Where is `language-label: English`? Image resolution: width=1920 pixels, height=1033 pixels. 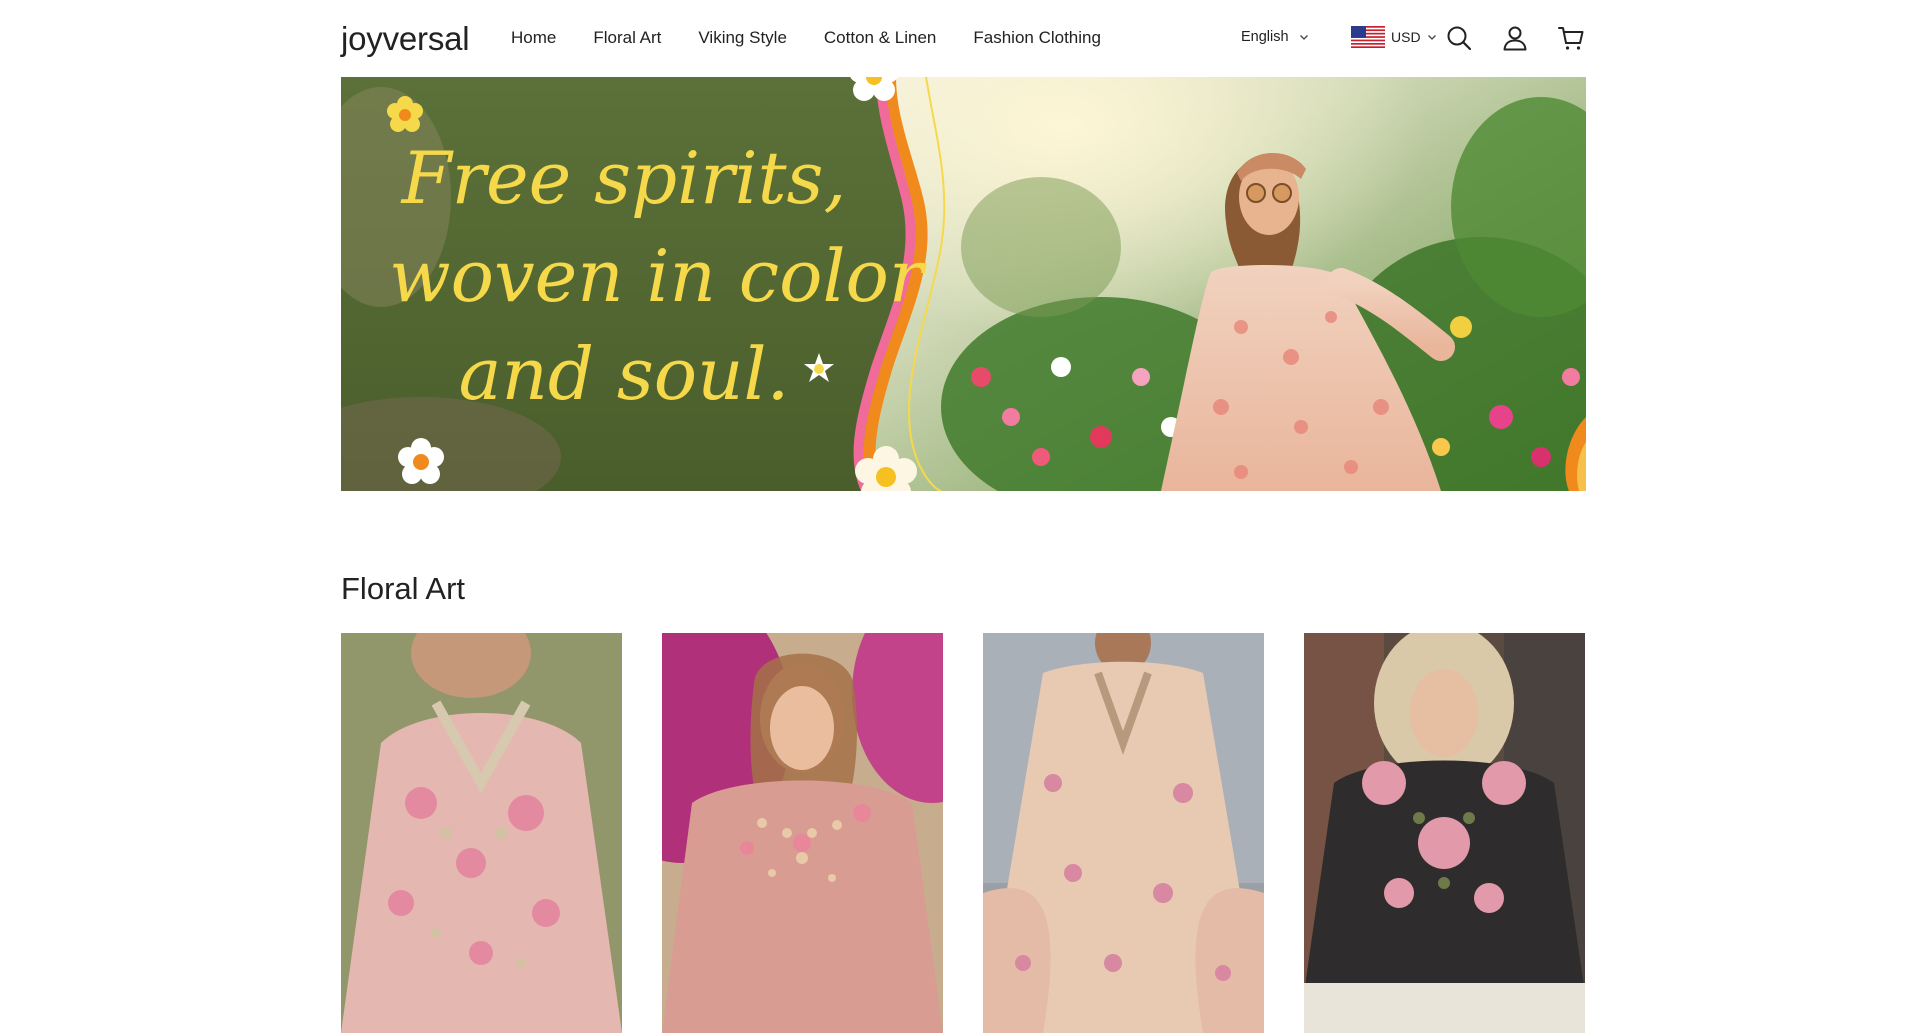
language-label: English is located at coordinates (1265, 37).